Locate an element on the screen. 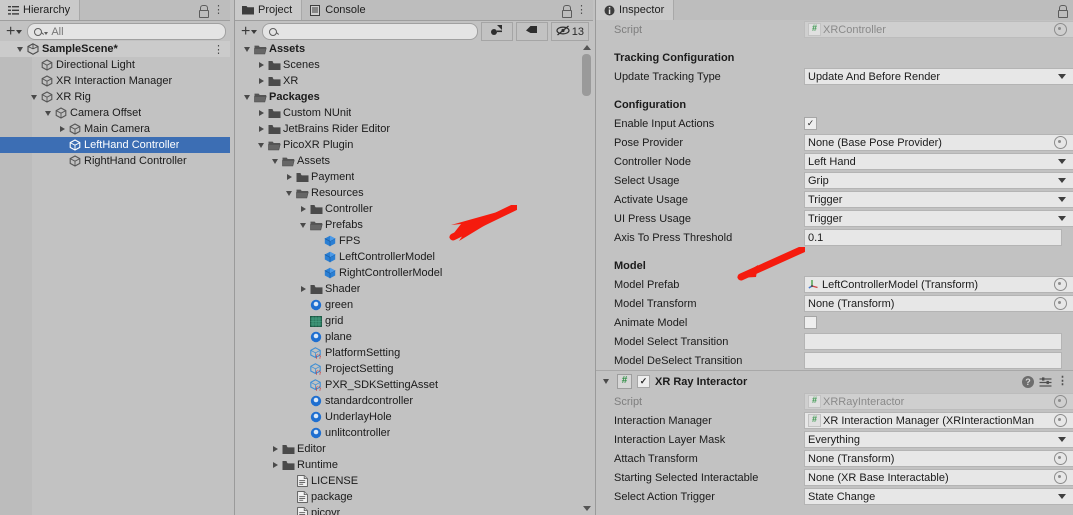  filter-by-label-button is located at coordinates (531, 31).